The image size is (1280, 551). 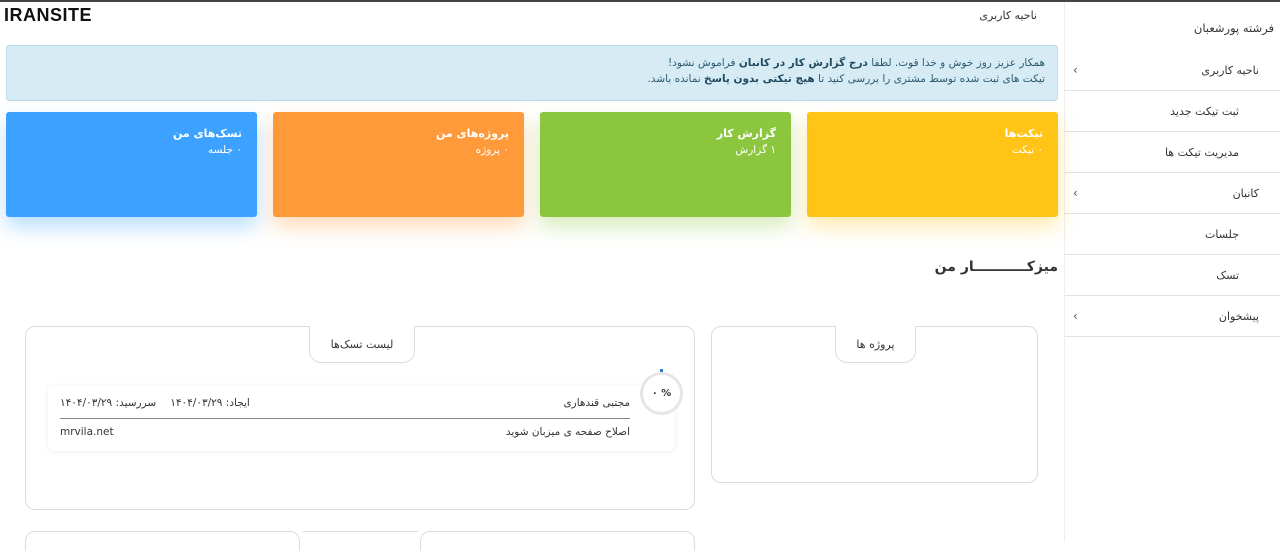 What do you see at coordinates (360, 541) in the screenshot?
I see `next-panel-tab-stub` at bounding box center [360, 541].